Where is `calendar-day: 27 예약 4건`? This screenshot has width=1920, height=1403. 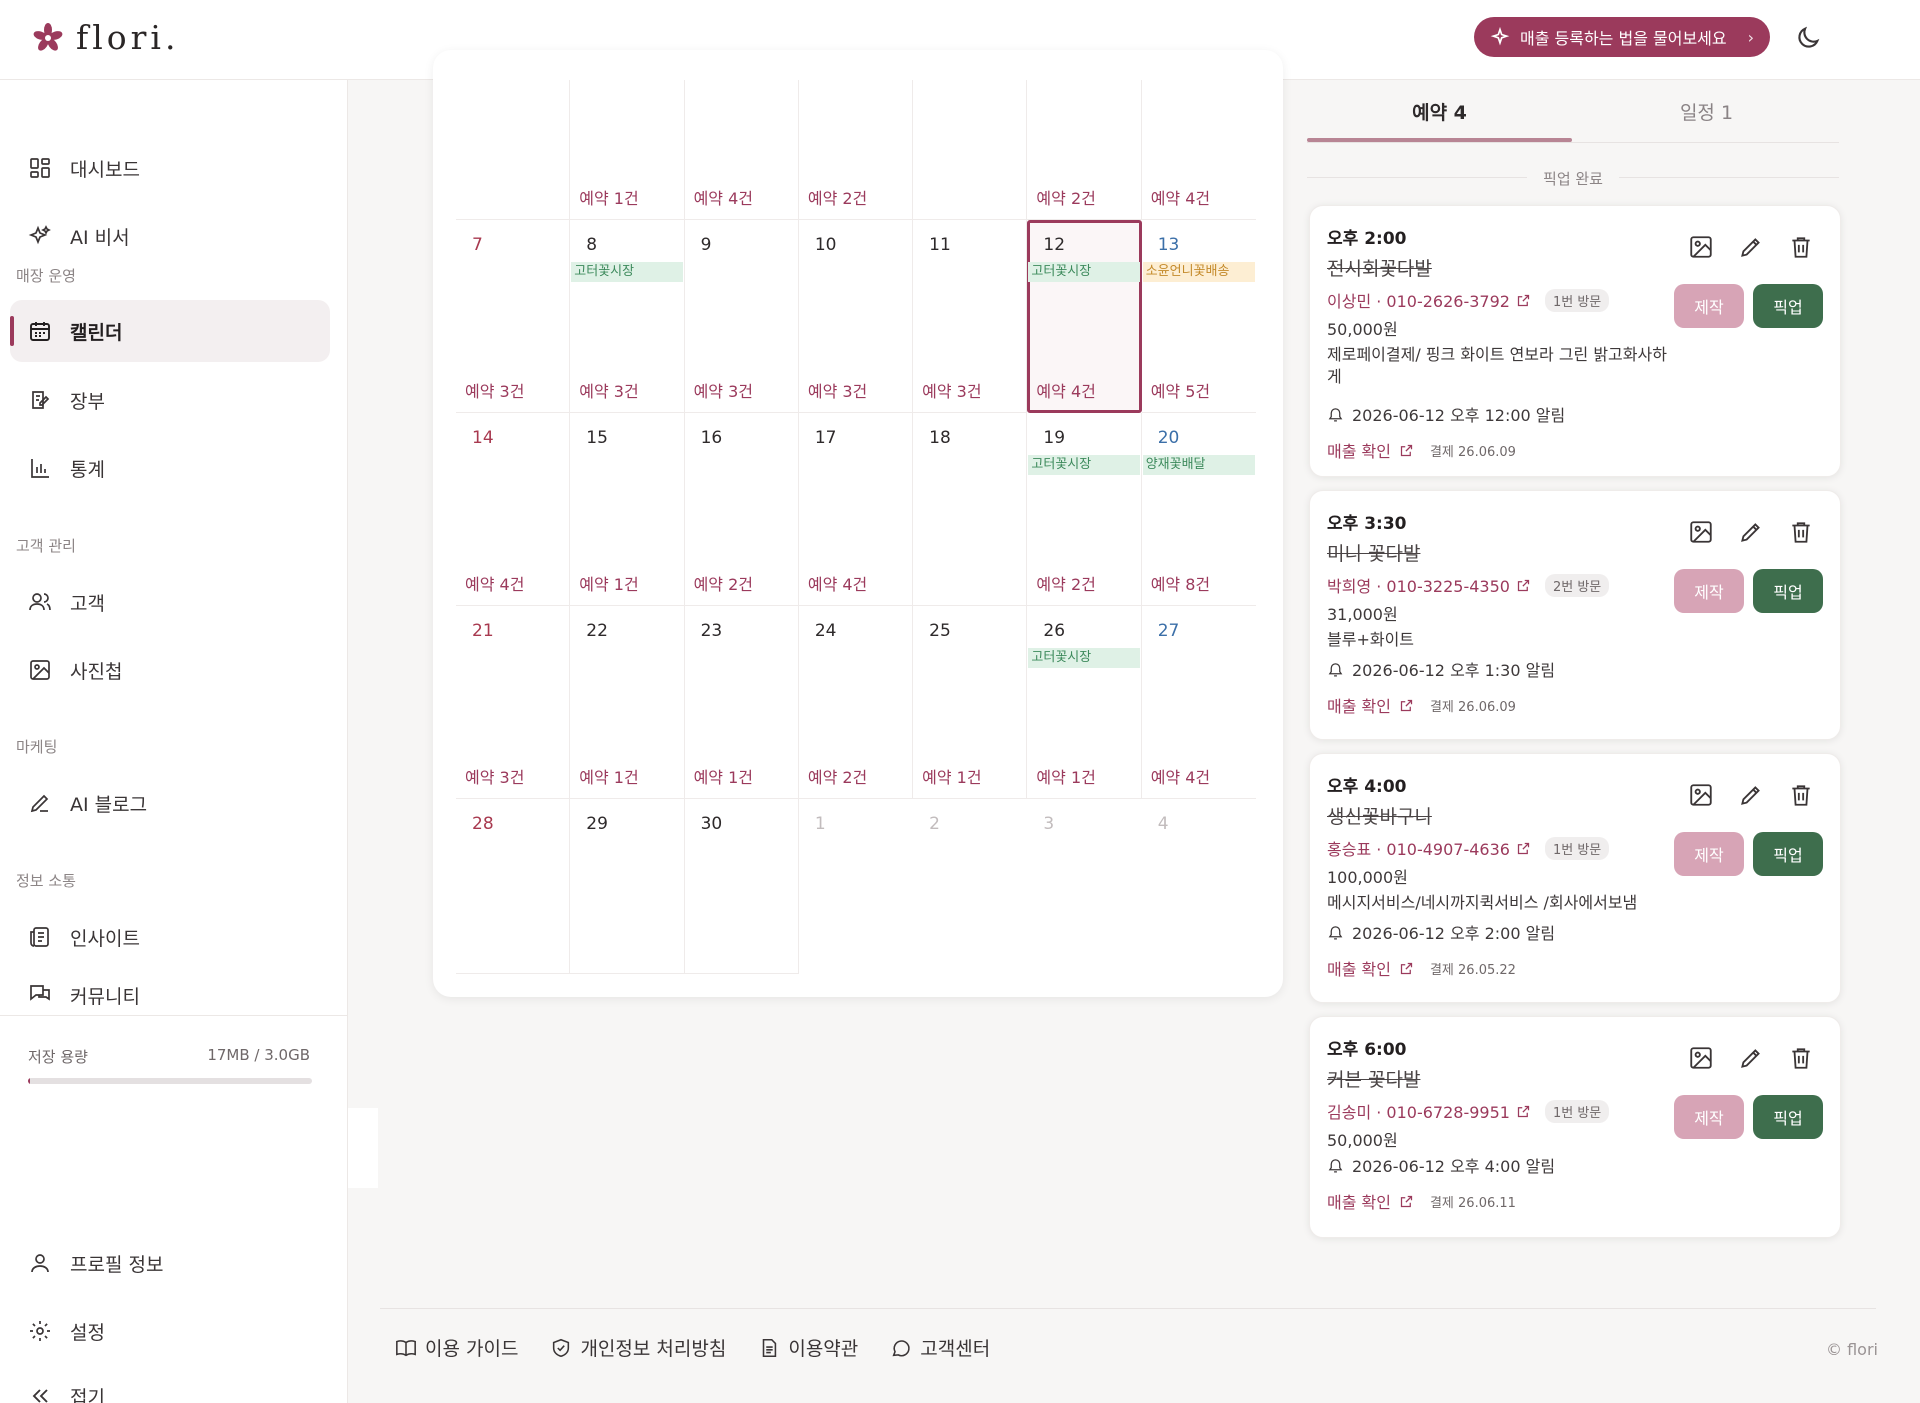
calendar-day: 27 예약 4건 is located at coordinates (1198, 702).